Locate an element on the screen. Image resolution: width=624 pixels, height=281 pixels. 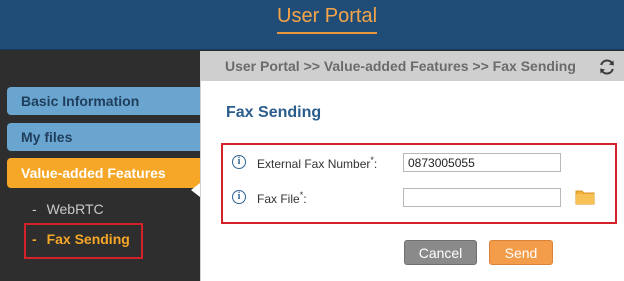
refresh-icon is located at coordinates (607, 67).